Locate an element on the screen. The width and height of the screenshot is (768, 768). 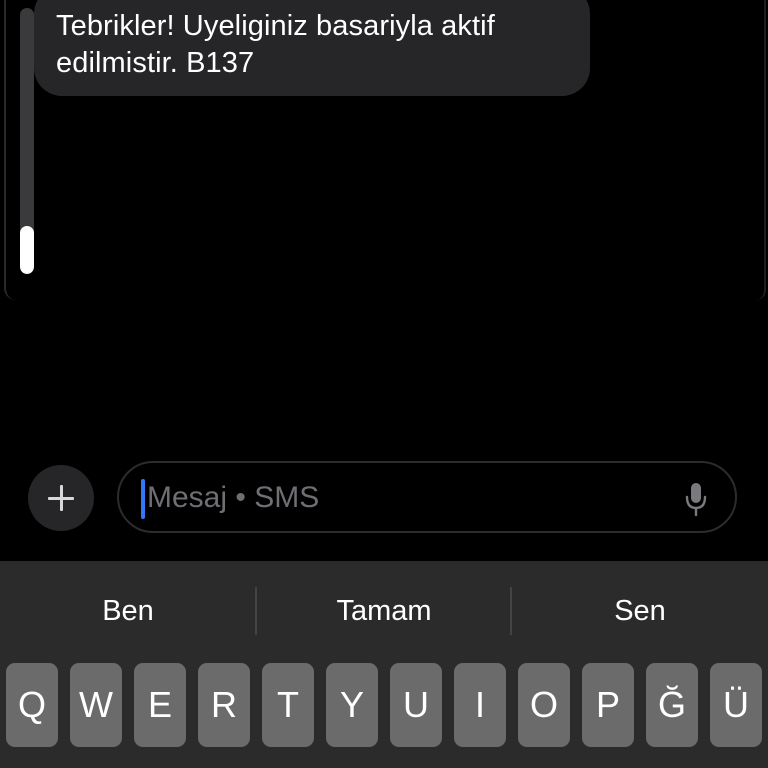
add-attachment-button is located at coordinates (61, 498).